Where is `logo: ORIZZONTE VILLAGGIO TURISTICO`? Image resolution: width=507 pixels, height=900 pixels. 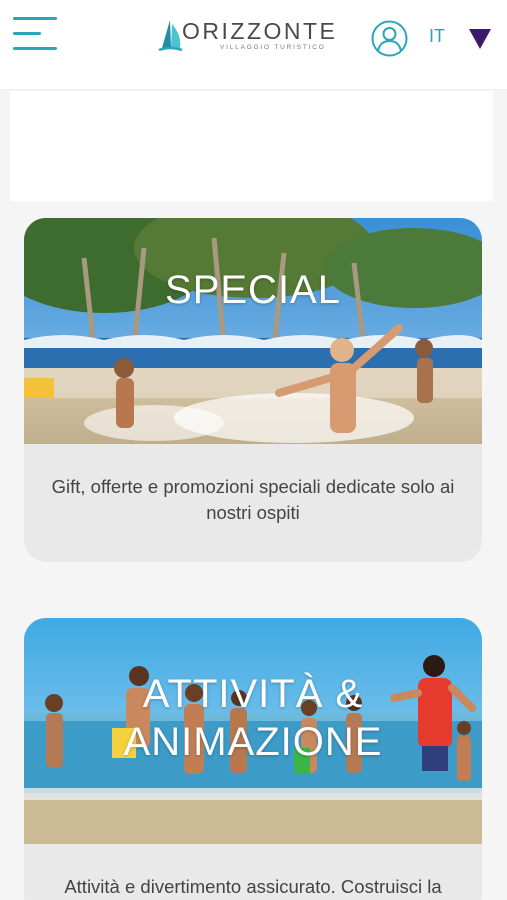
logo: ORIZZONTE VILLAGGIO TURISTICO is located at coordinates (246, 36).